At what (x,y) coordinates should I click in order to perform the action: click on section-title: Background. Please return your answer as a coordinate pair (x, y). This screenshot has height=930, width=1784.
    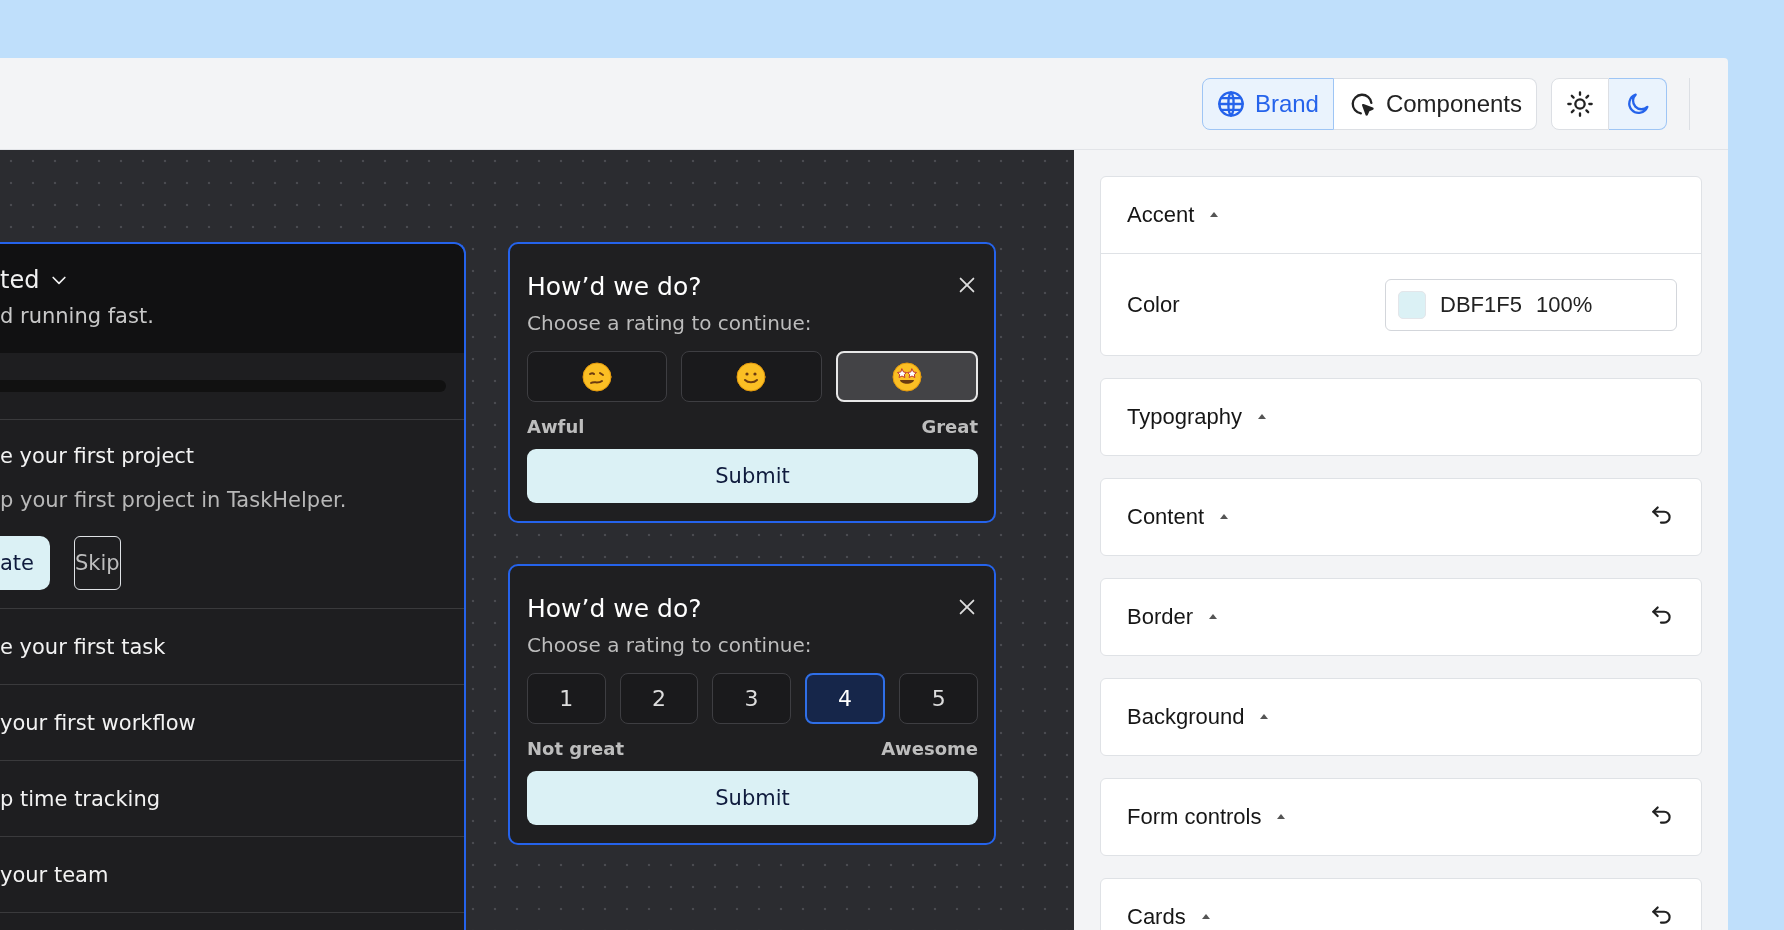
    Looking at the image, I should click on (1186, 717).